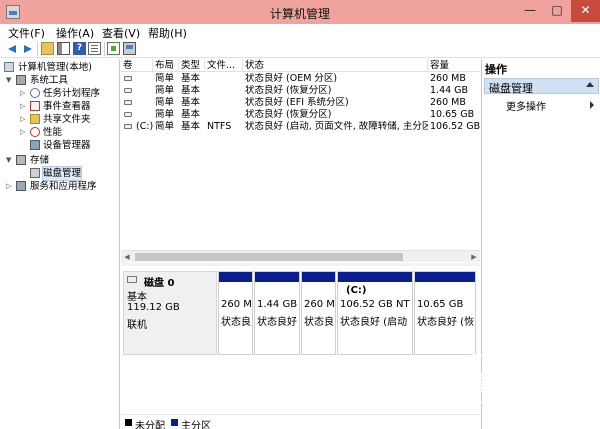 The width and height of the screenshot is (600, 429). What do you see at coordinates (318, 313) in the screenshot?
I see `partition-efi: 260 M 状态良` at bounding box center [318, 313].